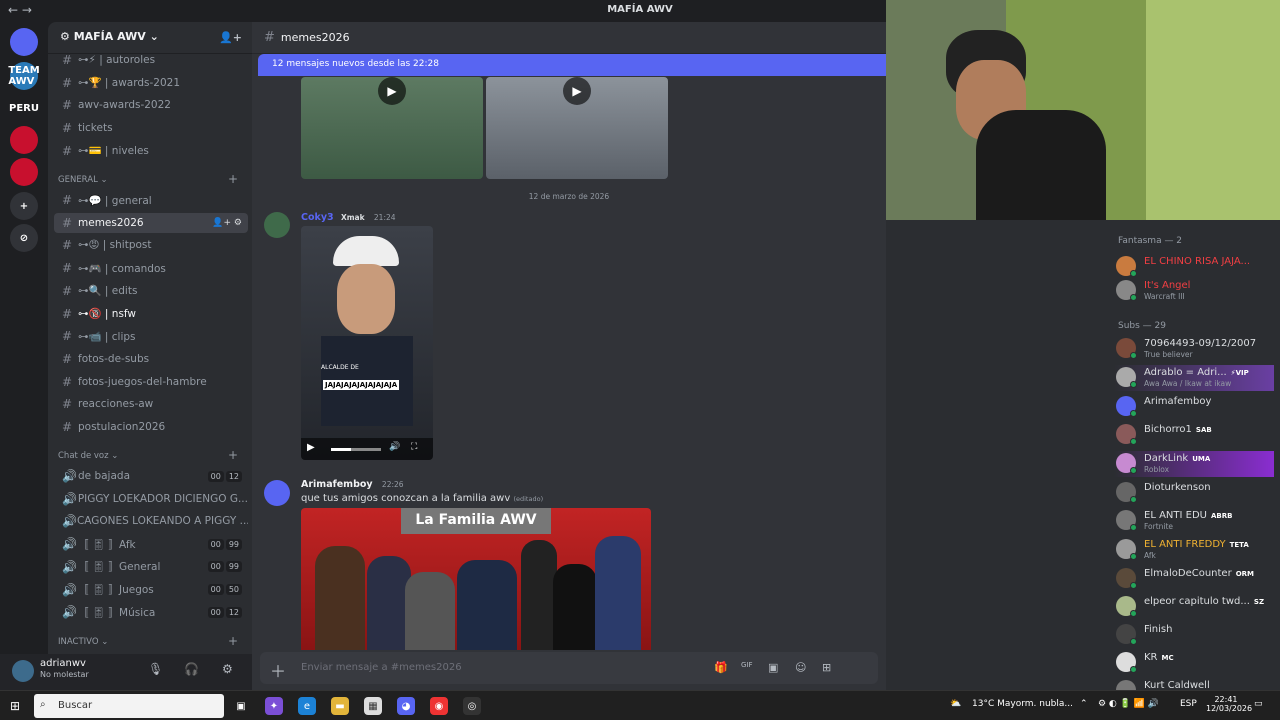  I want to click on channel-item: # tickets, so click(151, 128).